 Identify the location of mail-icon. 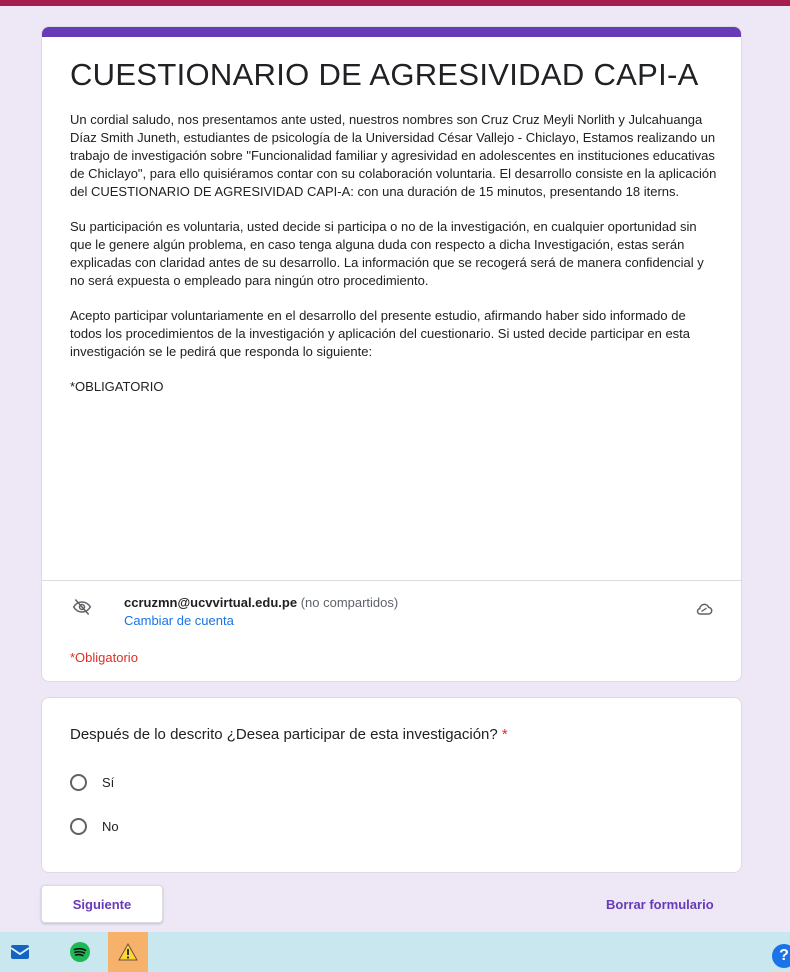
(20, 952).